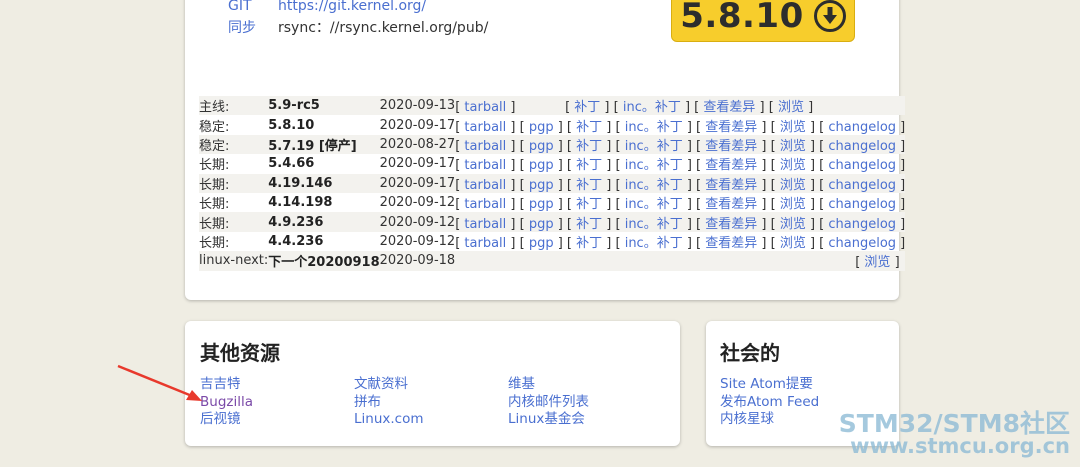 The height and width of the screenshot is (467, 1080). Describe the element at coordinates (960, 446) in the screenshot. I see `watermark-url: www.stmcu.org.cn` at that location.